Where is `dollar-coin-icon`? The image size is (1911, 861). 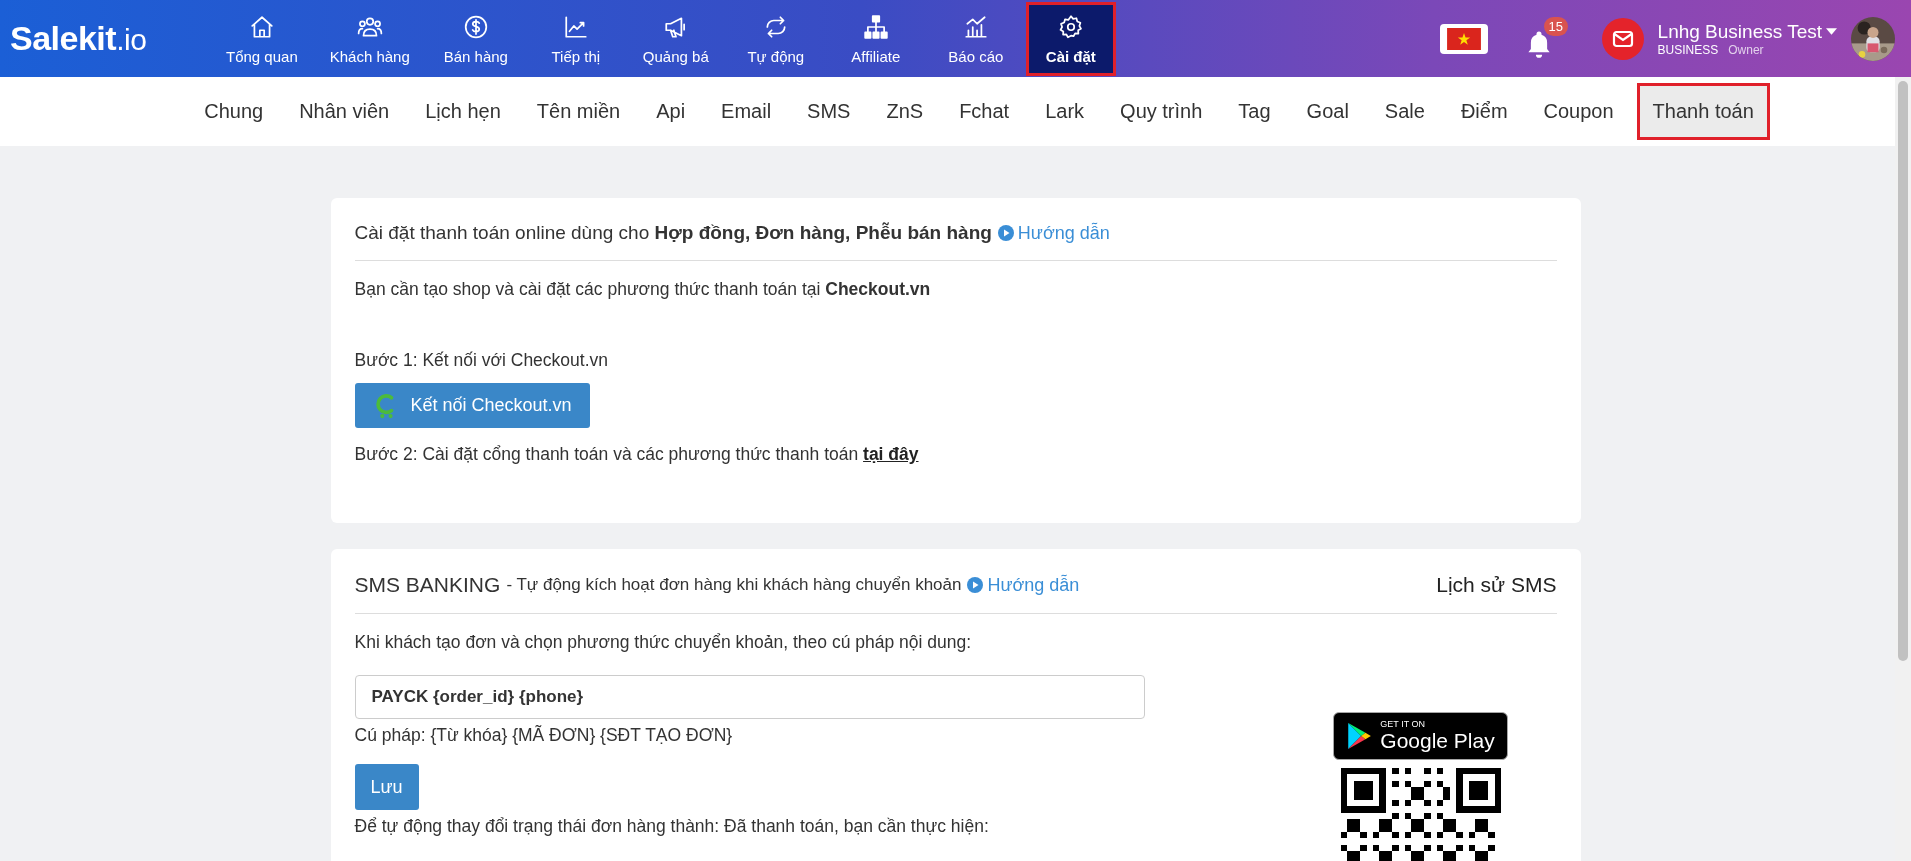 dollar-coin-icon is located at coordinates (475, 26).